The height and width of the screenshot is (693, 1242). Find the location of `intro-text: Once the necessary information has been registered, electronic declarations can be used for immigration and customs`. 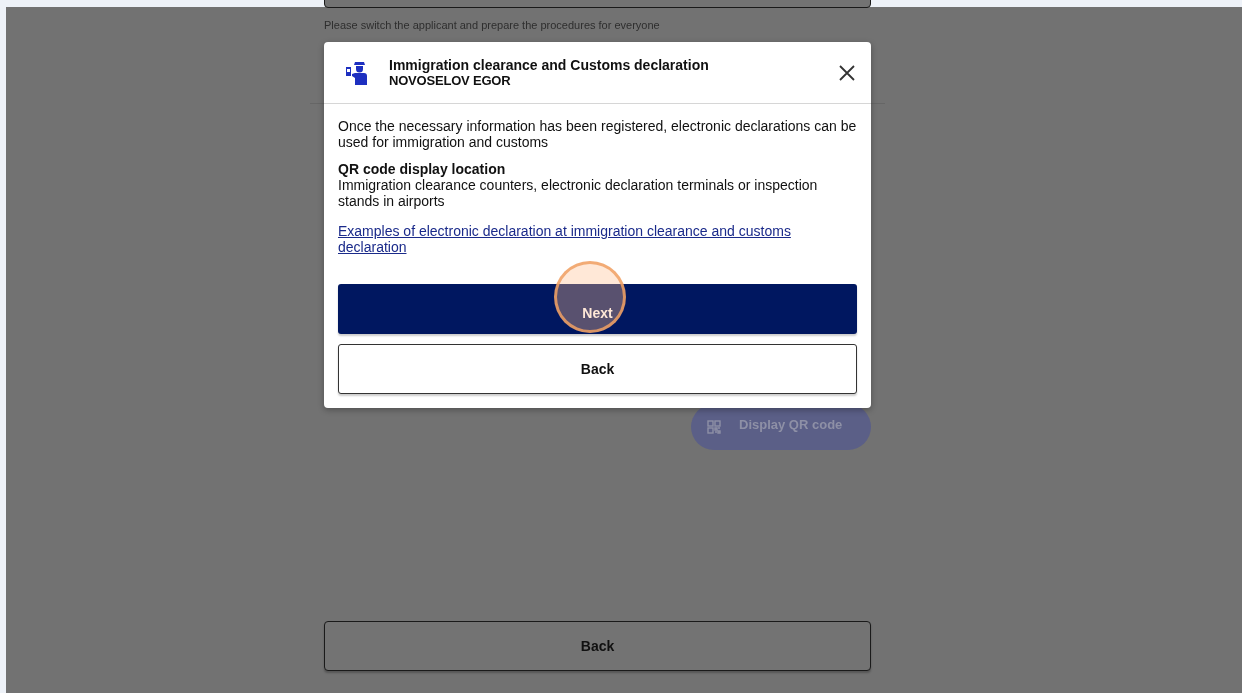

intro-text: Once the necessary information has been registered, electronic declarations can be used for immigration and customs is located at coordinates (597, 134).